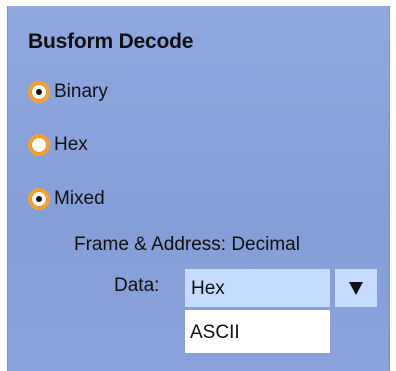 The height and width of the screenshot is (371, 396). Describe the element at coordinates (111, 41) in the screenshot. I see `panel-title: Busform Decode` at that location.